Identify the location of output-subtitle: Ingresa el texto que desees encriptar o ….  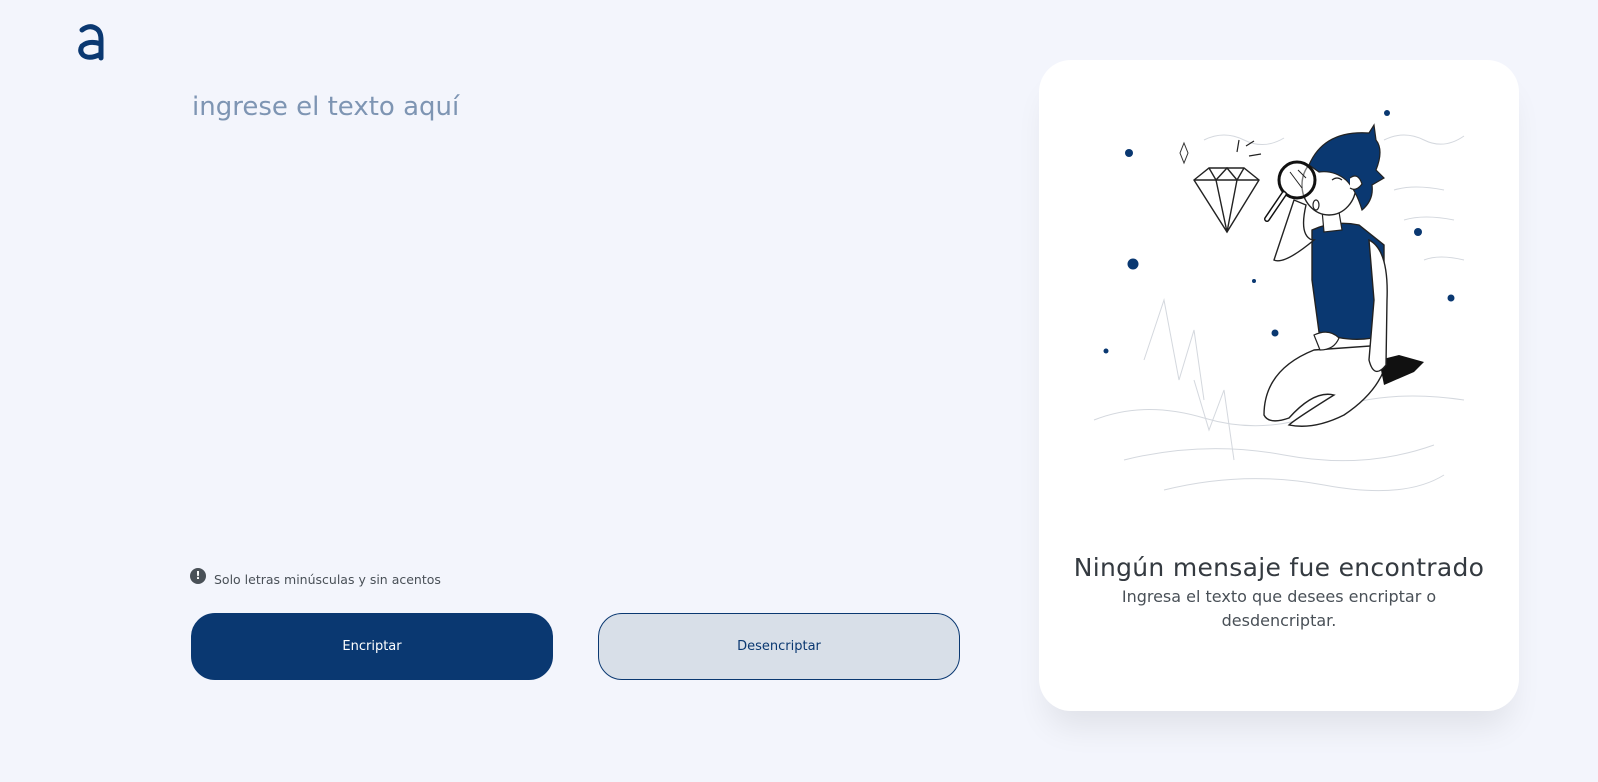
(1279, 608).